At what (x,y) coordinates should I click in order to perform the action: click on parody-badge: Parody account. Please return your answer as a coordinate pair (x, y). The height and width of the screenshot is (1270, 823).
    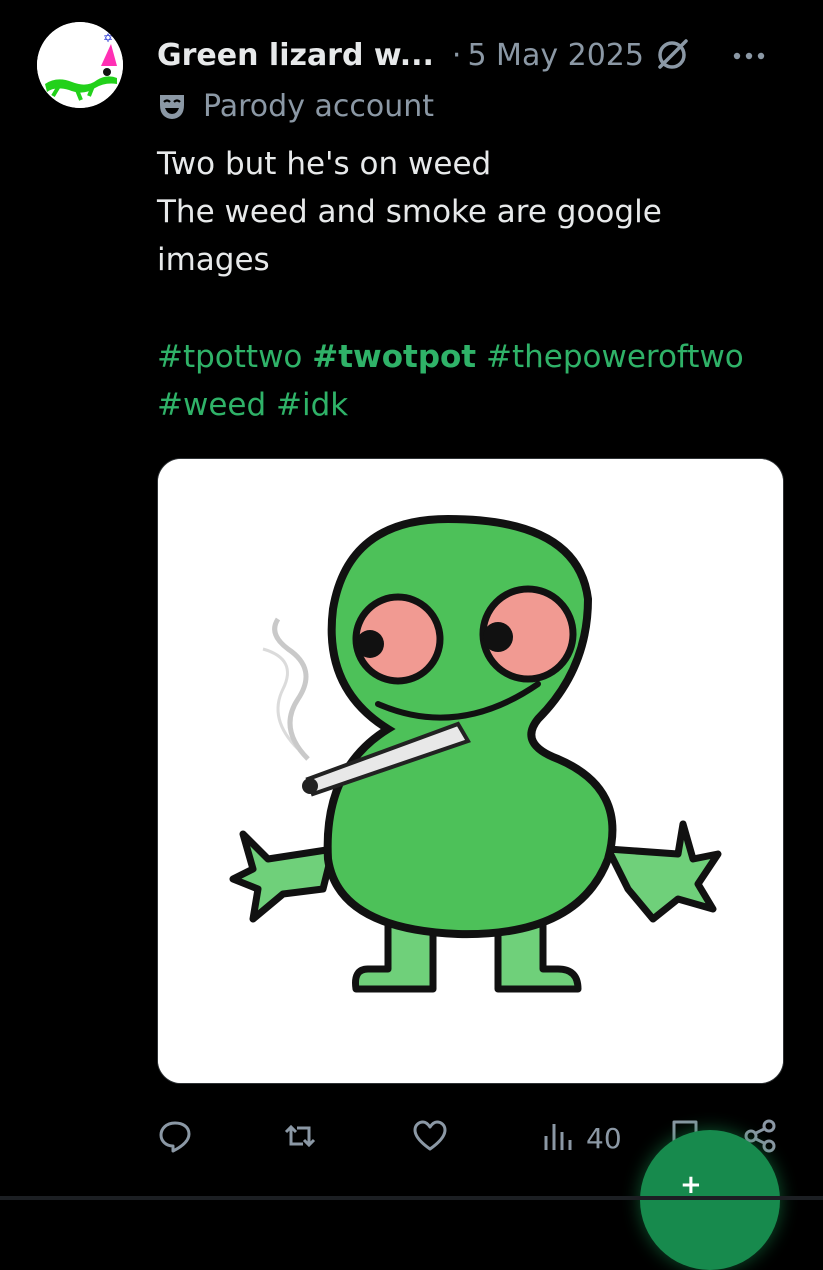
    Looking at the image, I should click on (295, 106).